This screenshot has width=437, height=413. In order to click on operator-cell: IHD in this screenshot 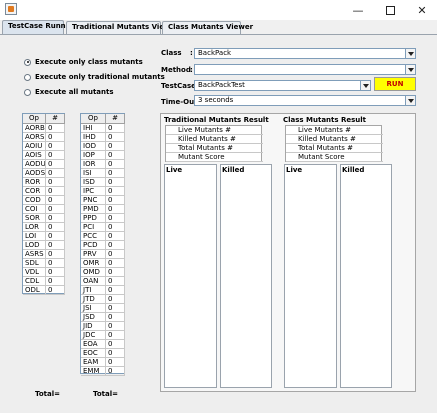, I will do `click(93, 137)`.